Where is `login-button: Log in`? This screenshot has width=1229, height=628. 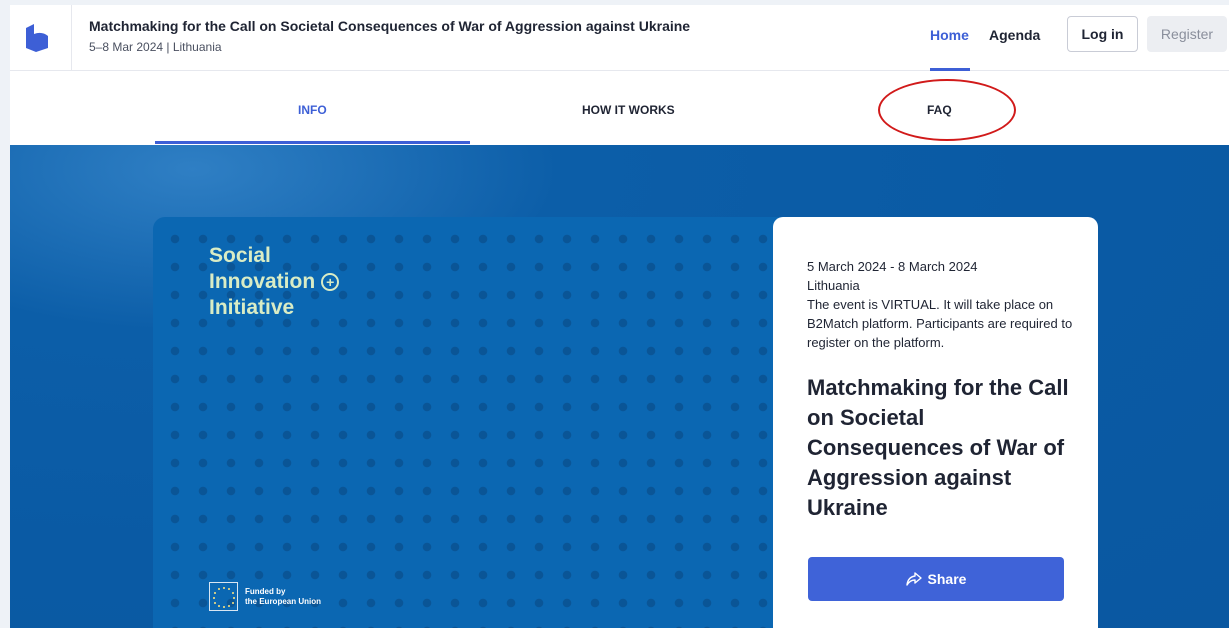
login-button: Log in is located at coordinates (1102, 34).